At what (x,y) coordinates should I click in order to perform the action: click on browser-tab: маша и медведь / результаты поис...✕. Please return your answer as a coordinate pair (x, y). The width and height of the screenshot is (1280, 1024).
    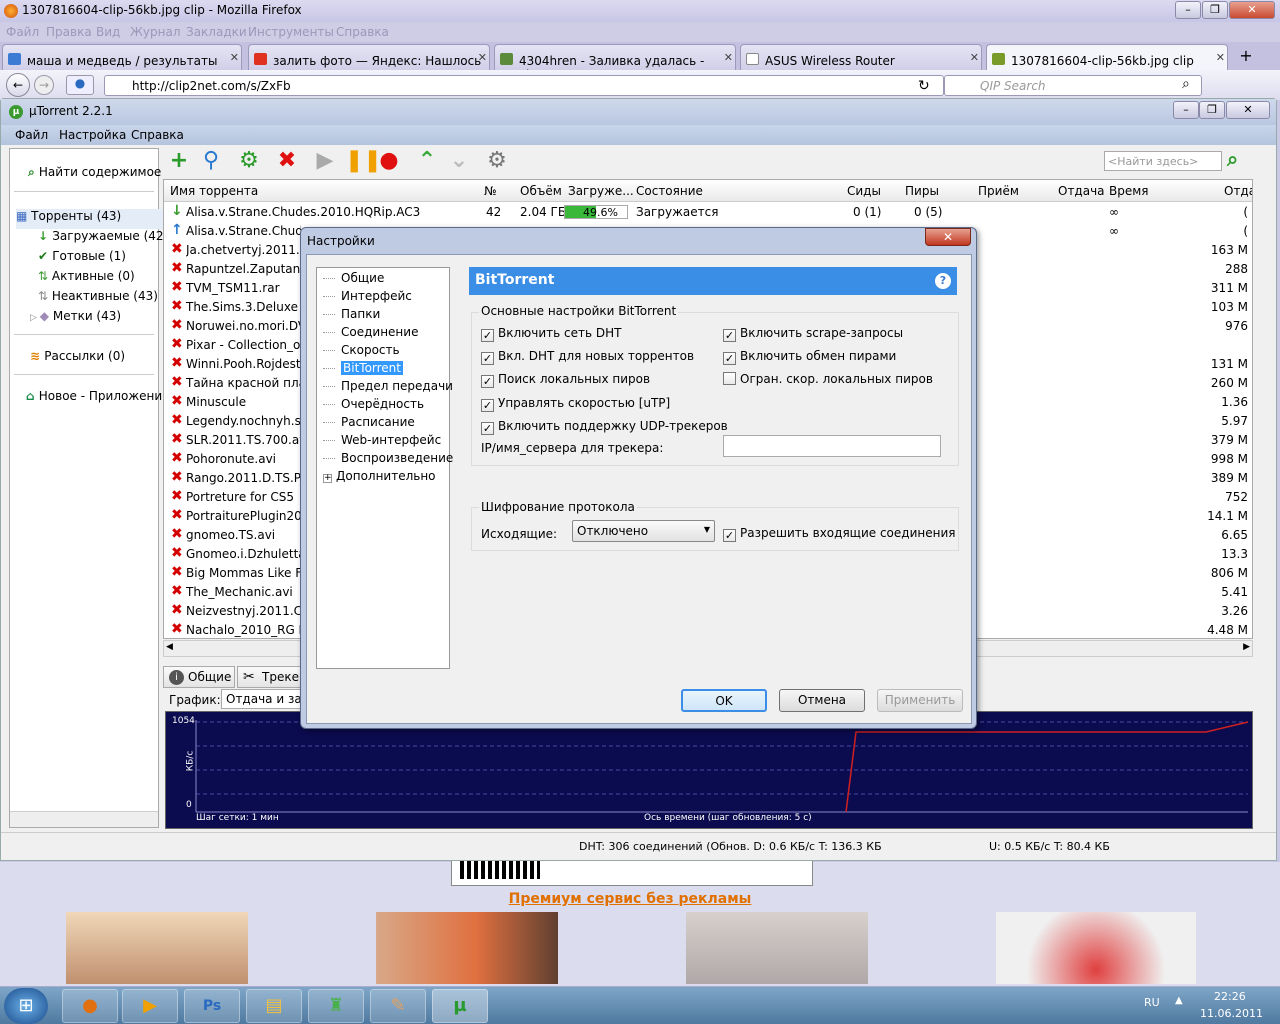
    Looking at the image, I should click on (122, 63).